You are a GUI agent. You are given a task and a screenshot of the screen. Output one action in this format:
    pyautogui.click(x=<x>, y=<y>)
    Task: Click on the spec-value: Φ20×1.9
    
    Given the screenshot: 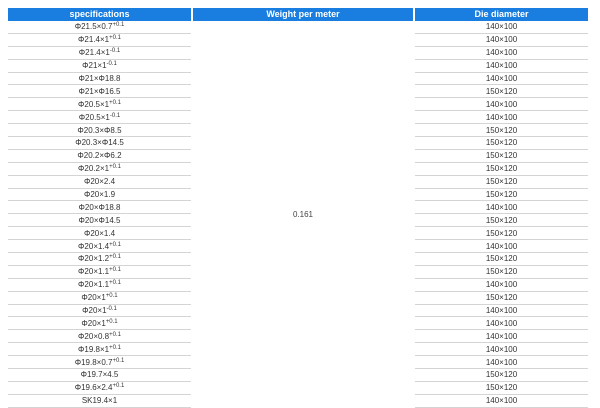 What is the action you would take?
    pyautogui.click(x=99, y=195)
    